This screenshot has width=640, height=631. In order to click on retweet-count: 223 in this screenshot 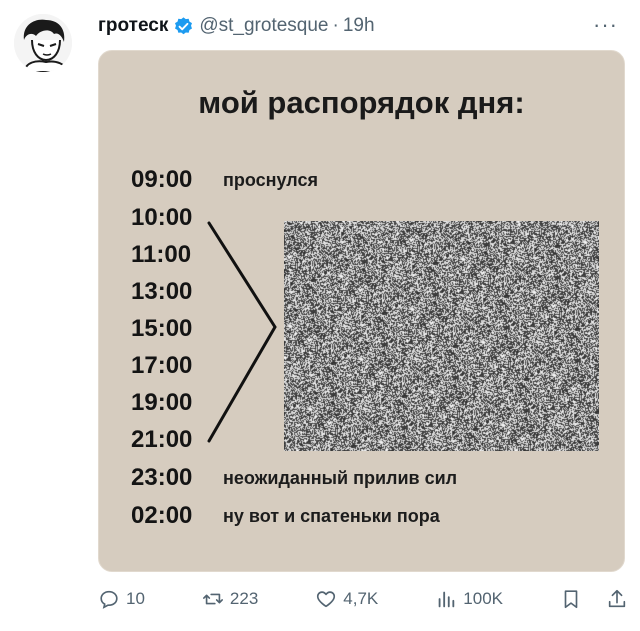, I will do `click(244, 598)`.